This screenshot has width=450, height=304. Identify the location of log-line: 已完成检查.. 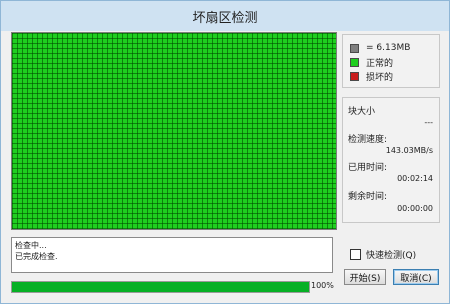
(36, 256).